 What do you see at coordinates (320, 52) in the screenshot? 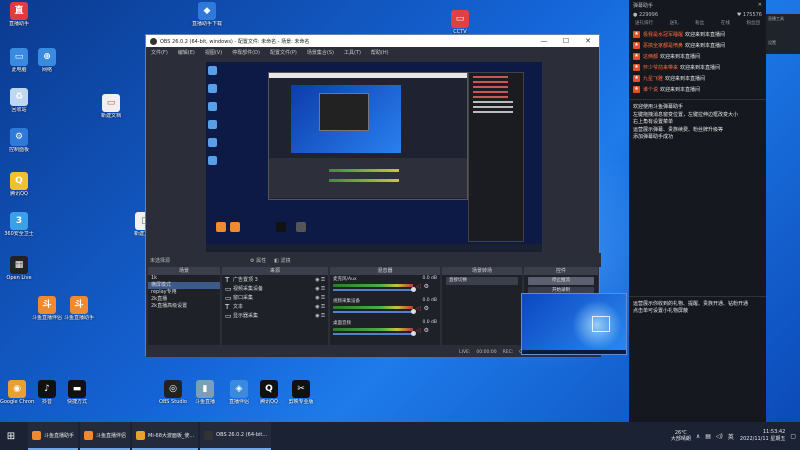
I see `menu-item-5: 场景集合(S)` at bounding box center [320, 52].